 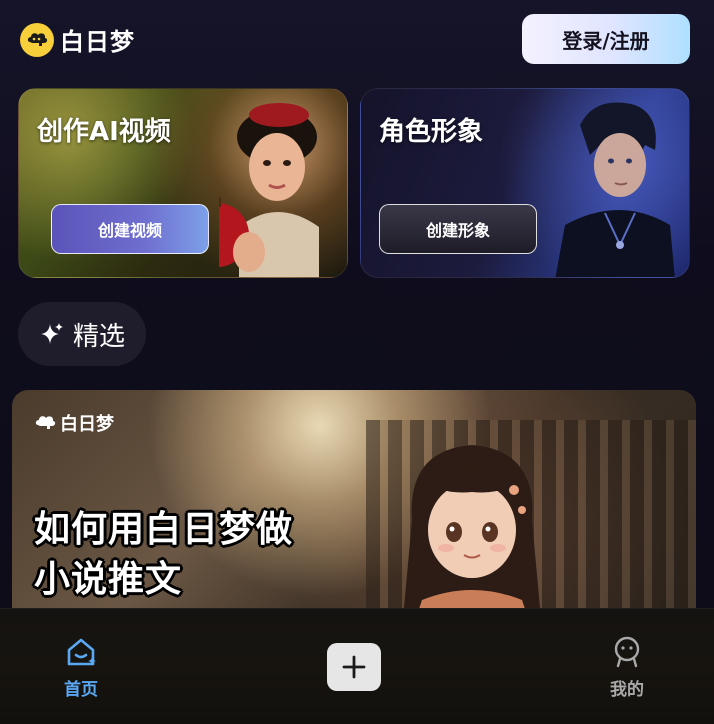 What do you see at coordinates (525, 183) in the screenshot?
I see `character-card: 角色形象 创建形象` at bounding box center [525, 183].